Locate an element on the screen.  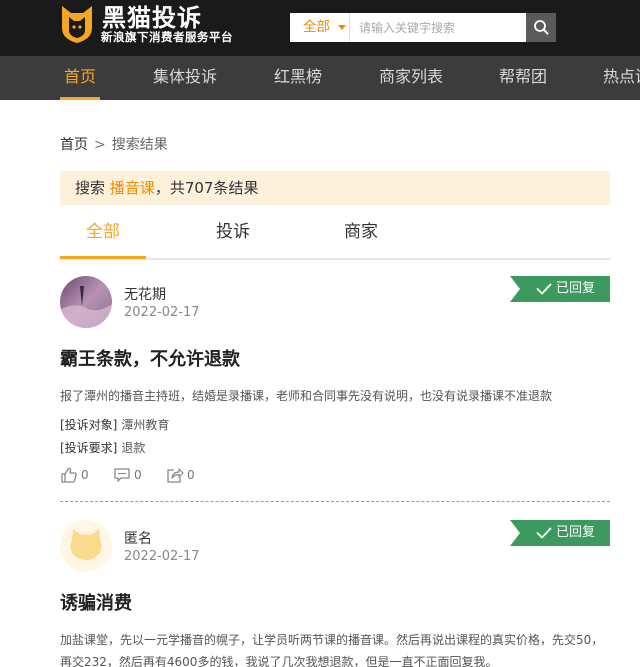
like-count: 0 is located at coordinates (85, 475).